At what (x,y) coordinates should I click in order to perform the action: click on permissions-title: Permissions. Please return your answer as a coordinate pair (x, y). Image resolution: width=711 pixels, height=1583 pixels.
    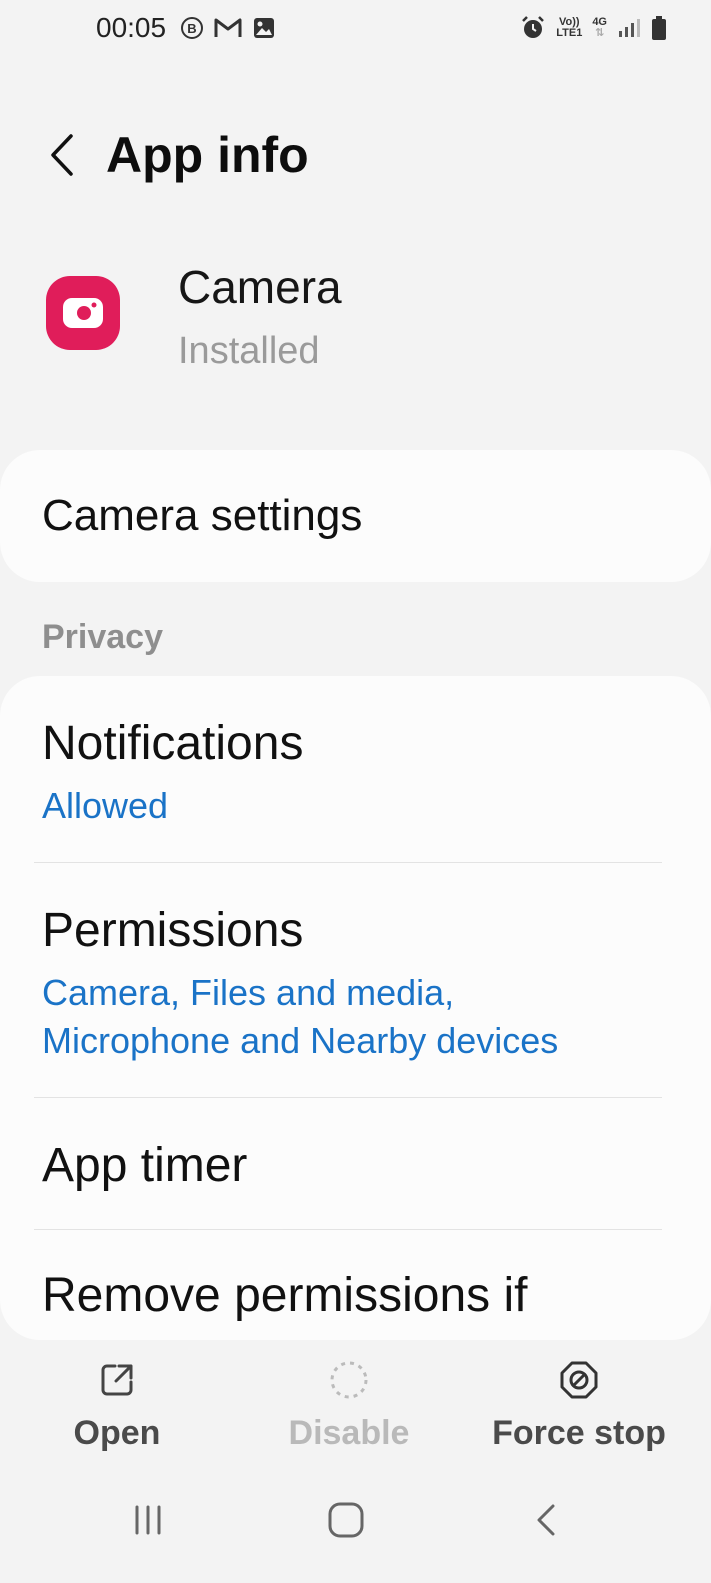
    Looking at the image, I should click on (173, 930).